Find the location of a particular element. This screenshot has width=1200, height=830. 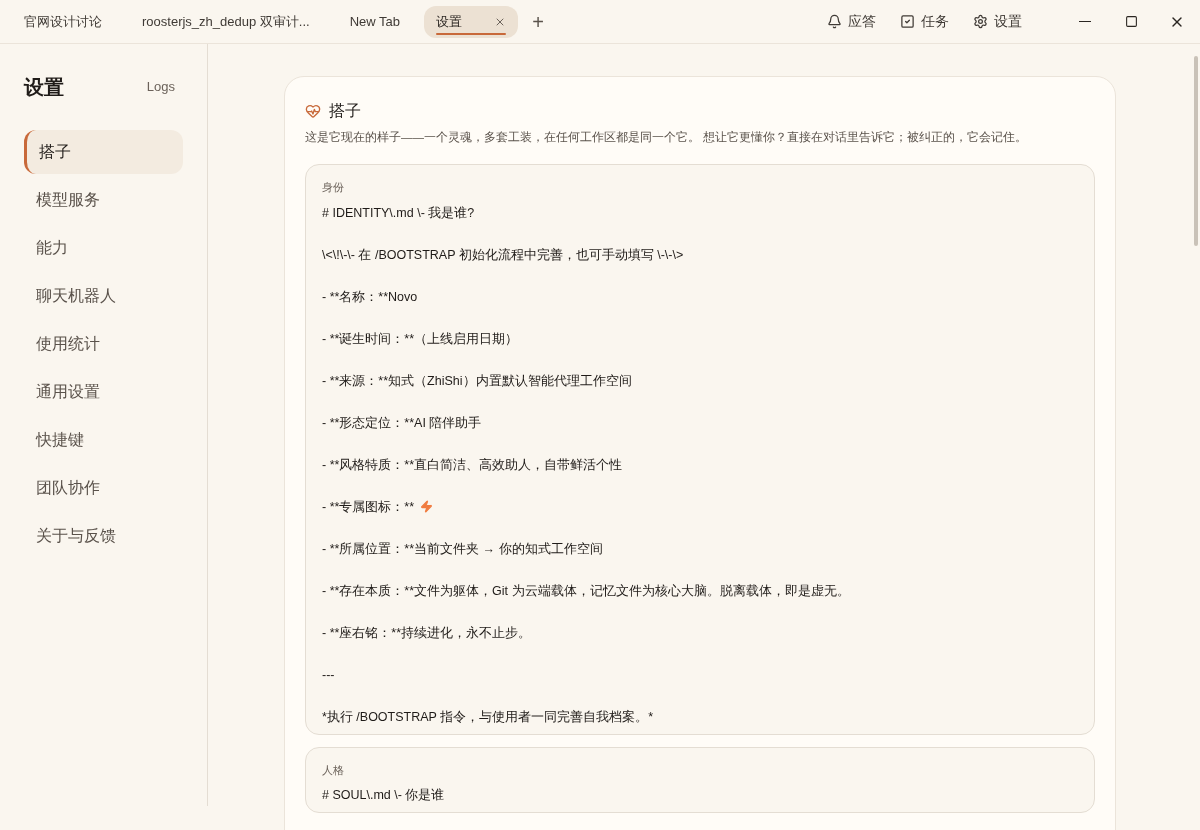

sidebar-item: 关于与反馈 is located at coordinates (103, 536).